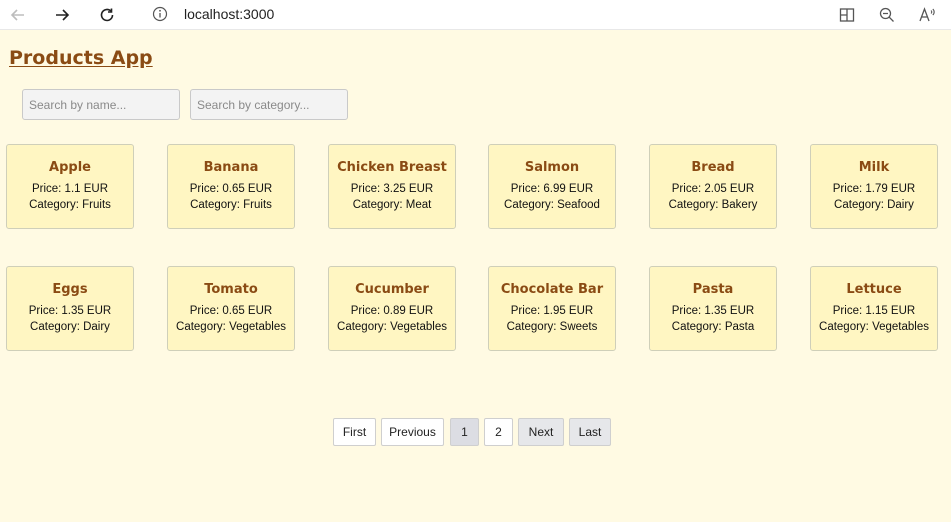 The height and width of the screenshot is (522, 951). I want to click on first-page-button: First, so click(354, 432).